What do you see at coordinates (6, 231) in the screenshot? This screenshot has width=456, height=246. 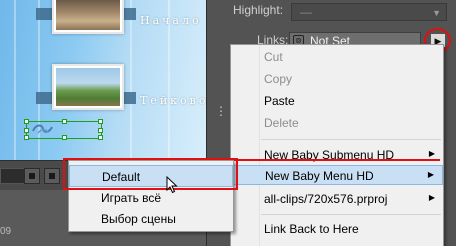 I see `ruler-label: 09` at bounding box center [6, 231].